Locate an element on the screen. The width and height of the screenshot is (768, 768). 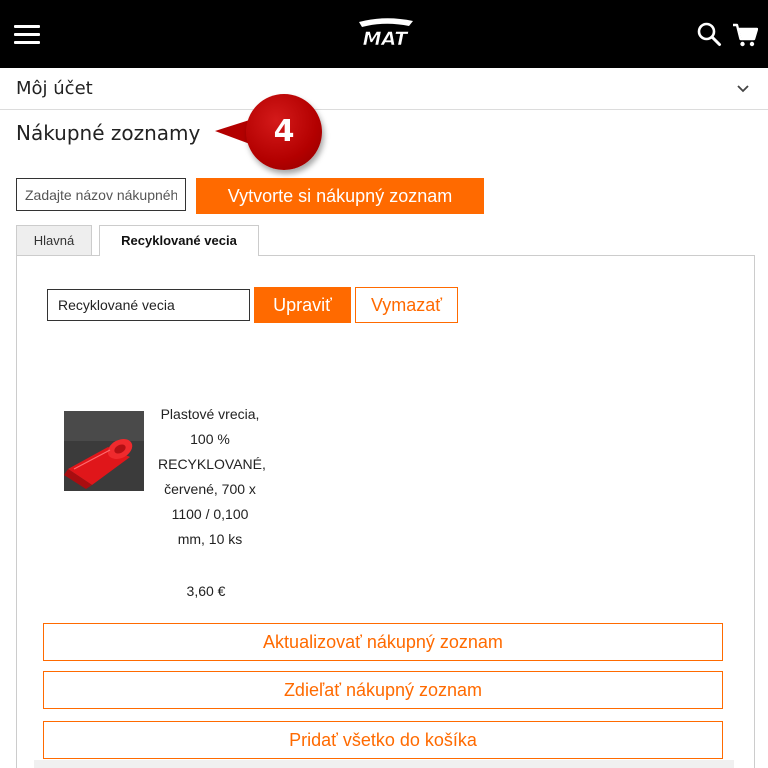
share-list-button: Zdieľať nákupný zoznam is located at coordinates (383, 690).